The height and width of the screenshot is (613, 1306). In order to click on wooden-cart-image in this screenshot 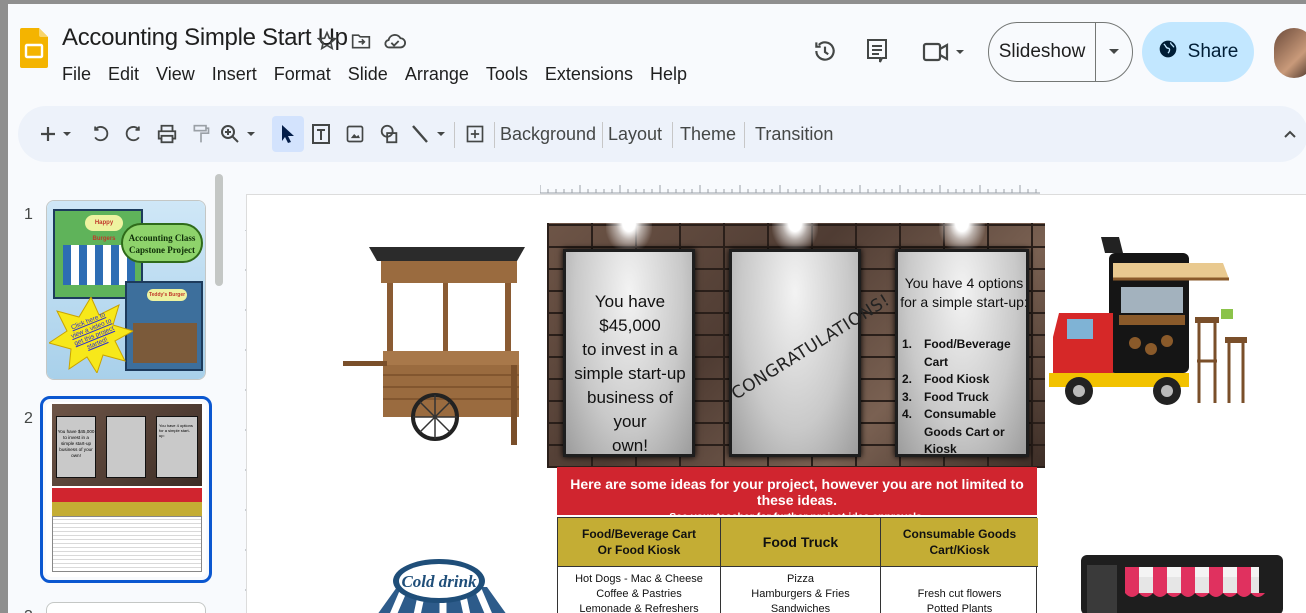, I will do `click(434, 346)`.